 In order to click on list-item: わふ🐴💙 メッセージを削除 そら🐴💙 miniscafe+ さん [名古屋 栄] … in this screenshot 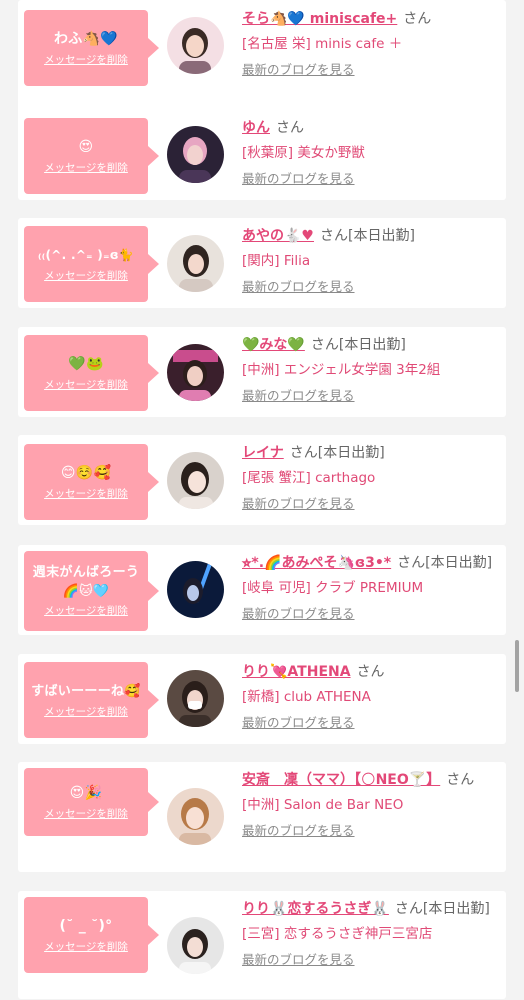, I will do `click(262, 59)`.